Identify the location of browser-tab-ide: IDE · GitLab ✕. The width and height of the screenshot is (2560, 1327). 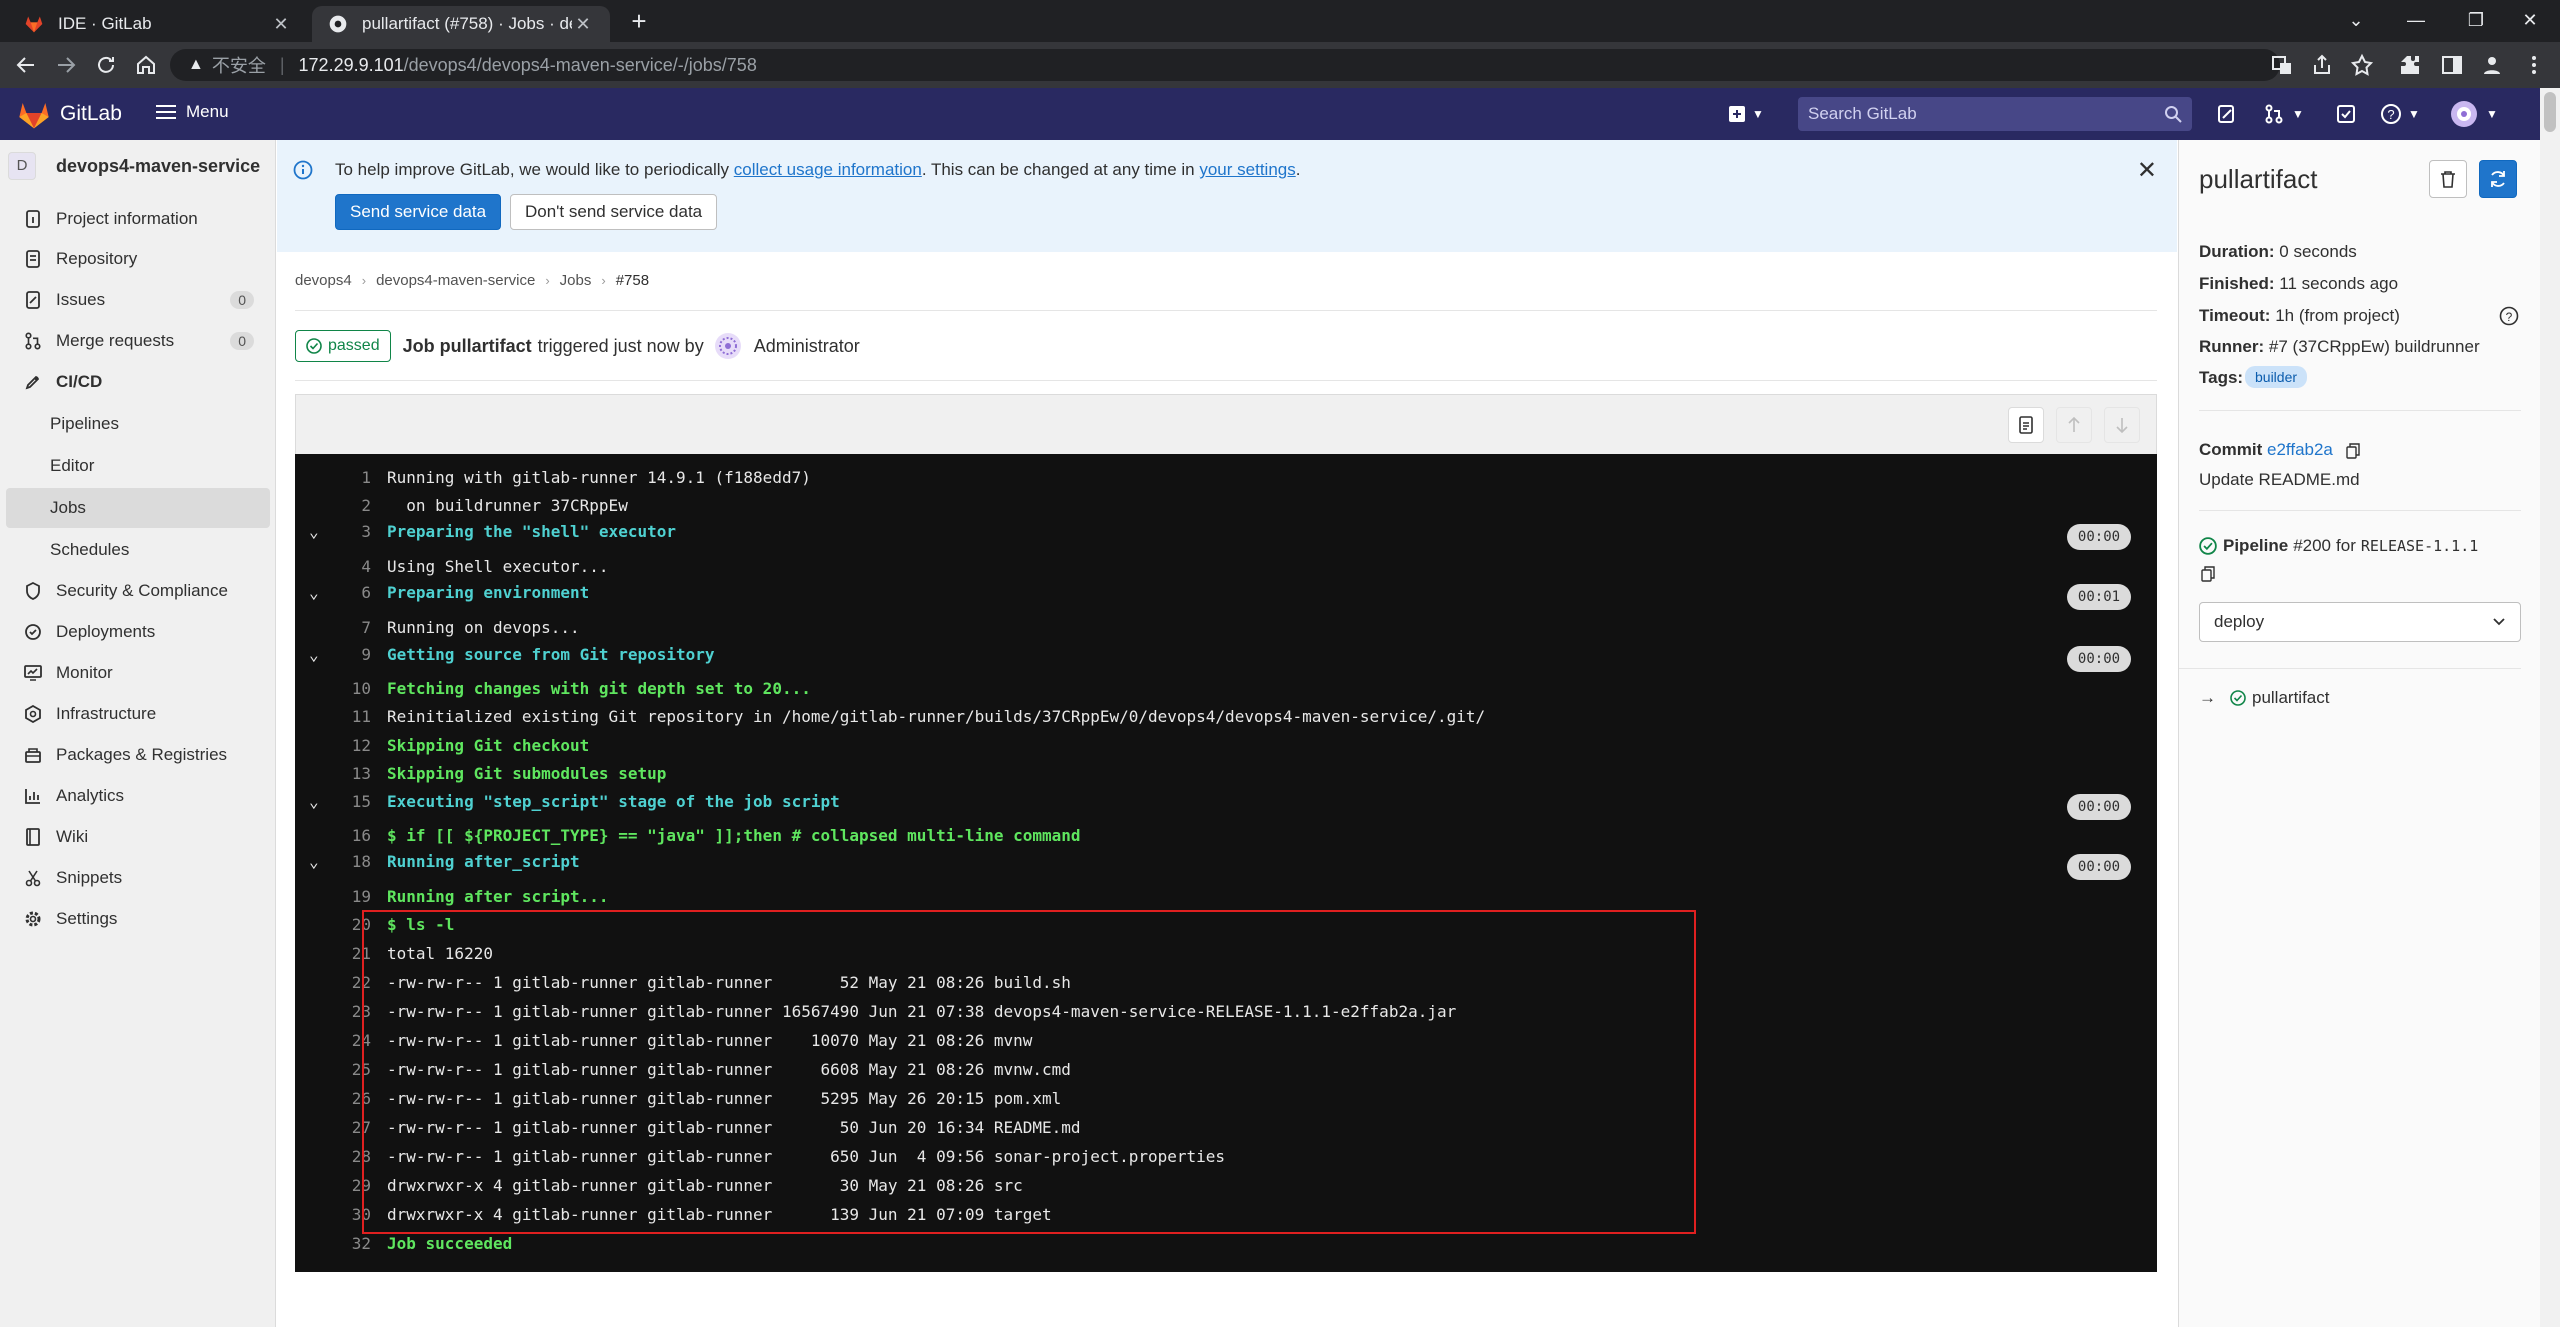
(158, 24).